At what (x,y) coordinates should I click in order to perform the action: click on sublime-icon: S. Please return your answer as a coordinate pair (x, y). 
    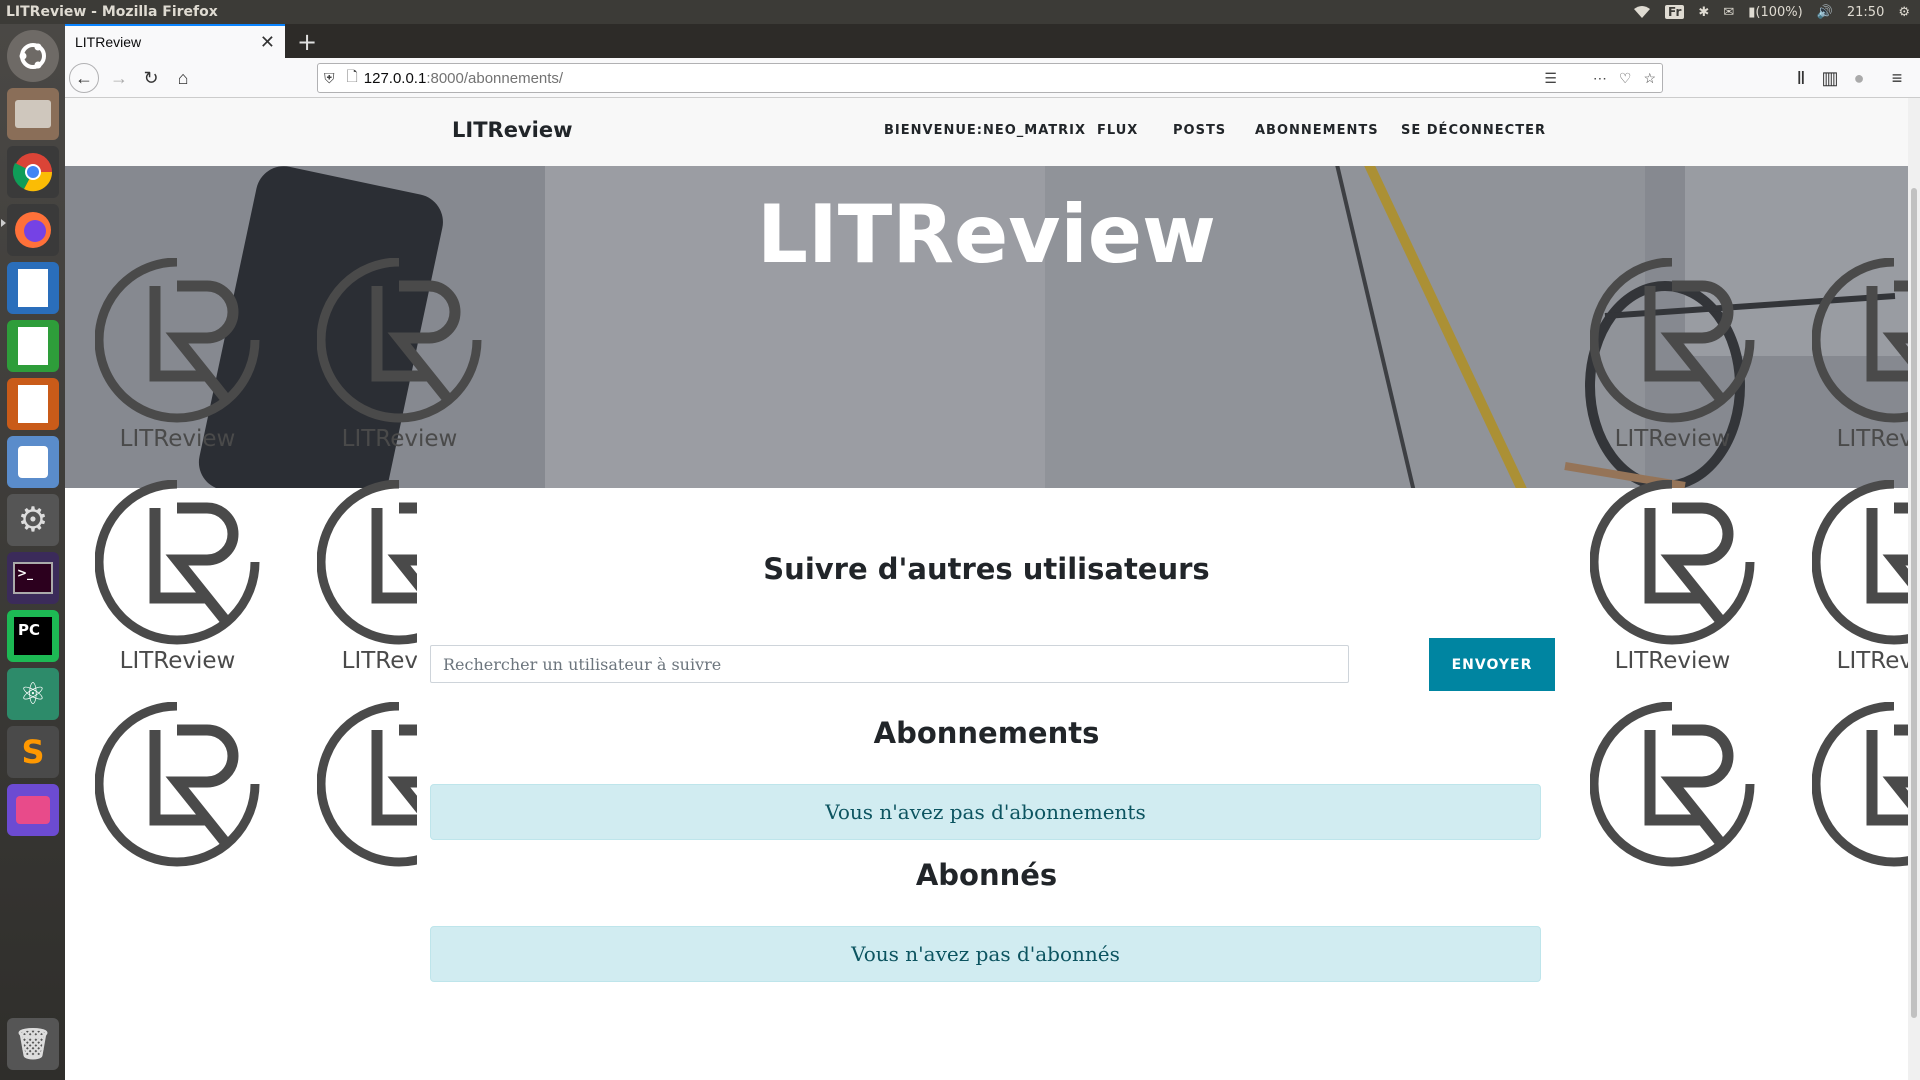
    Looking at the image, I should click on (33, 752).